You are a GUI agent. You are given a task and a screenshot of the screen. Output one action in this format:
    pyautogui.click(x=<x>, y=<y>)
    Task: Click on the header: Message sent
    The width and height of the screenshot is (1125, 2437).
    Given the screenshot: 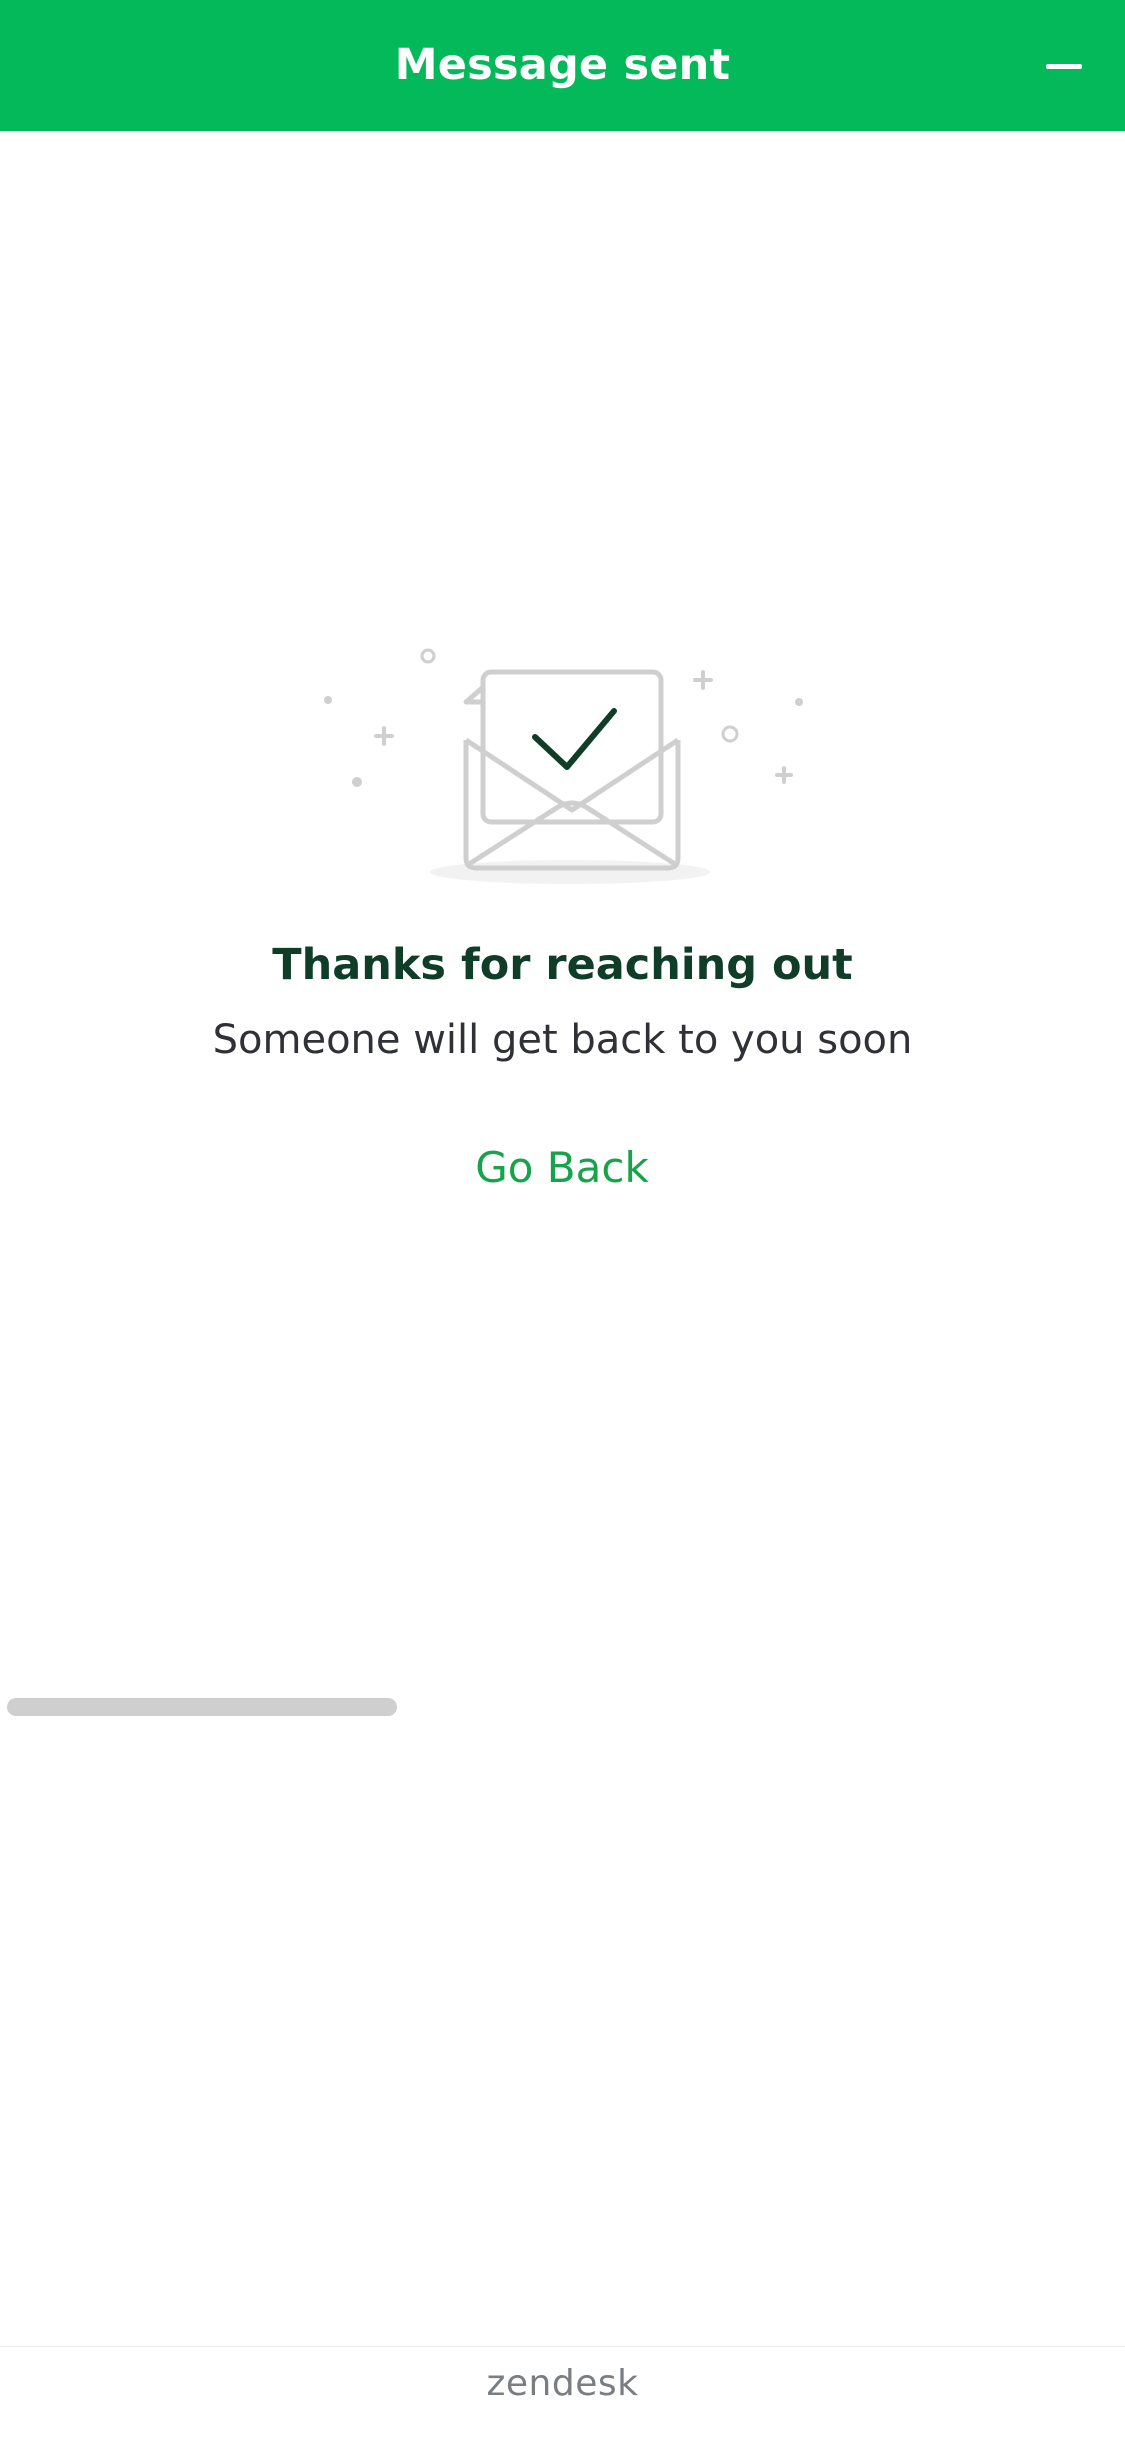 What is the action you would take?
    pyautogui.click(x=562, y=65)
    